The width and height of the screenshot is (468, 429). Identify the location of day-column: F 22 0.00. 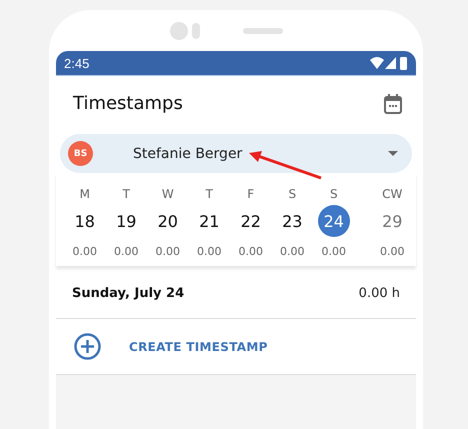
(251, 222).